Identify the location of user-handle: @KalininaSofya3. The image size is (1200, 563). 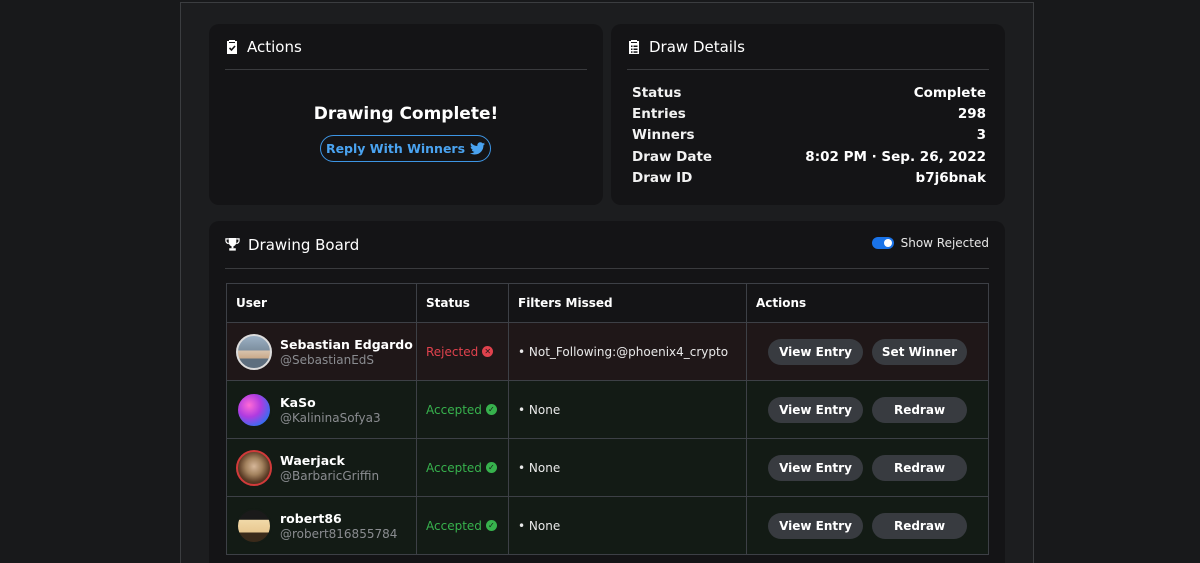
(330, 417).